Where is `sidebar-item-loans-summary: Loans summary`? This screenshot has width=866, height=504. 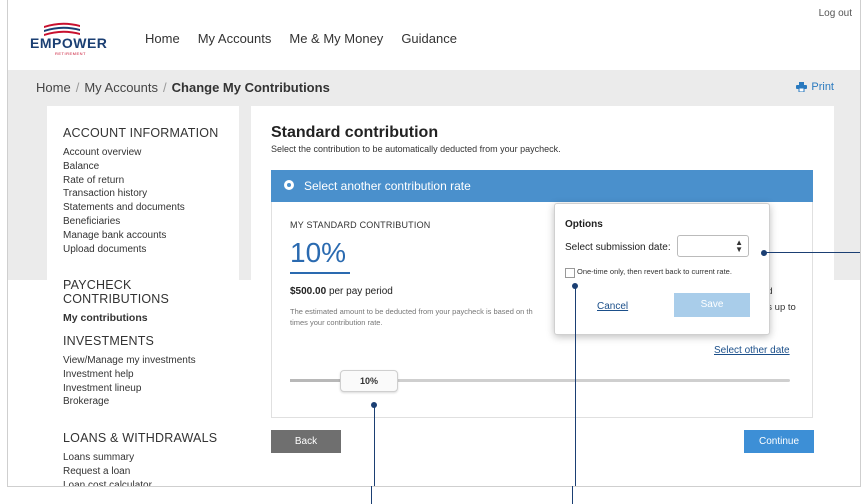
sidebar-item-loans-summary: Loans summary is located at coordinates (140, 458).